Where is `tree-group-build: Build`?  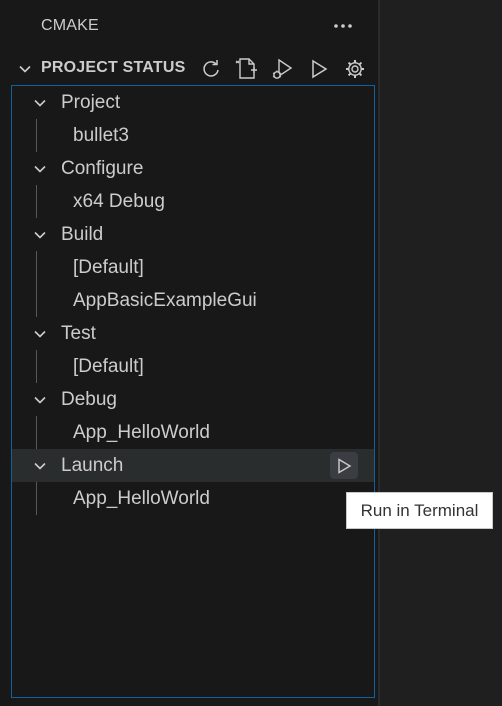 tree-group-build: Build is located at coordinates (193, 234).